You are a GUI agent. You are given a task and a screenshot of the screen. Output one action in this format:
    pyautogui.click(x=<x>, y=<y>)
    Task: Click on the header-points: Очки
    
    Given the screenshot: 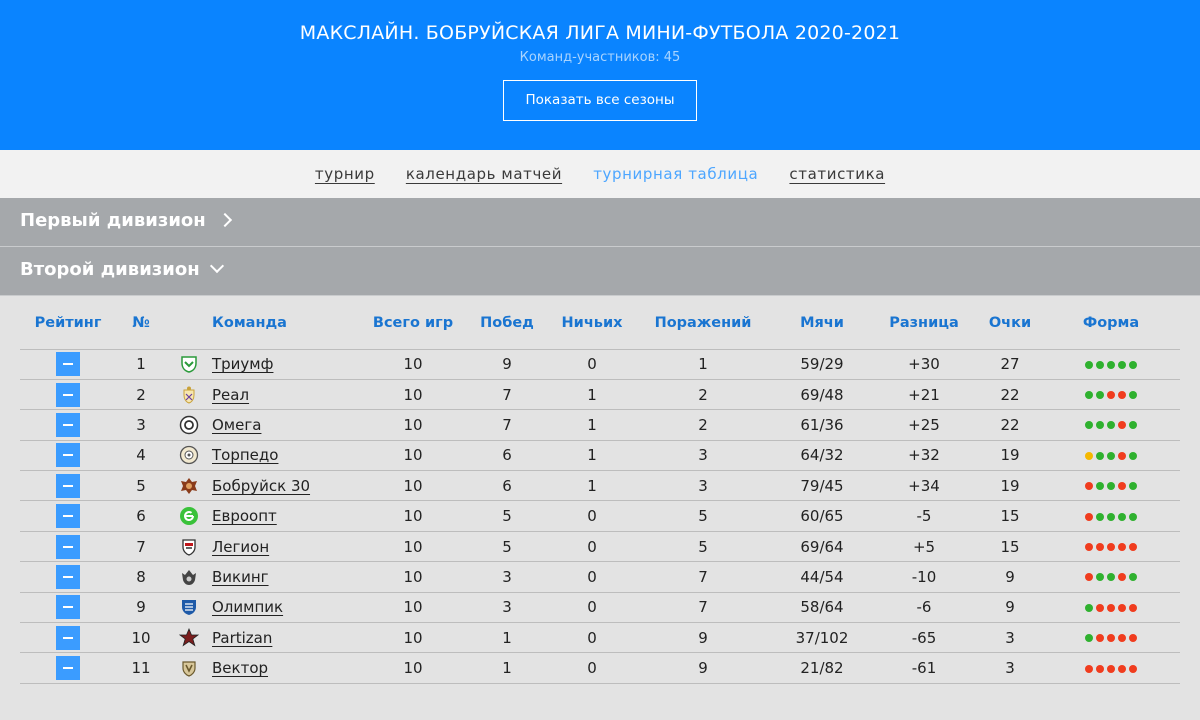 What is the action you would take?
    pyautogui.click(x=1010, y=323)
    